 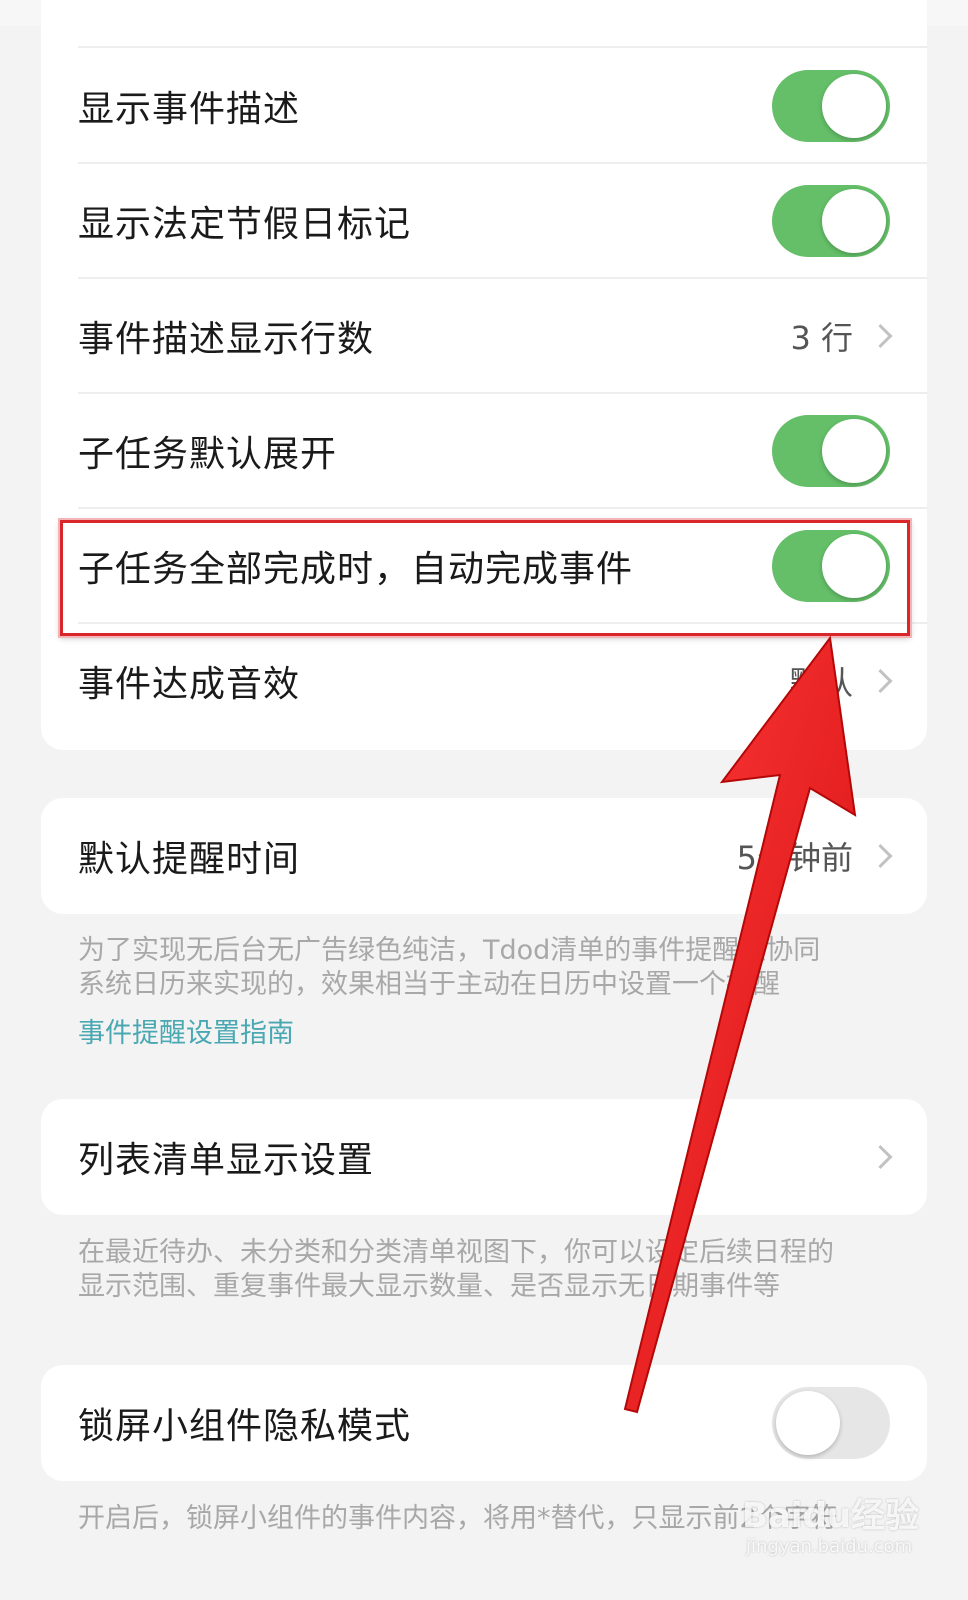 What do you see at coordinates (831, 1516) in the screenshot?
I see `watermark-logo: Baidu经验` at bounding box center [831, 1516].